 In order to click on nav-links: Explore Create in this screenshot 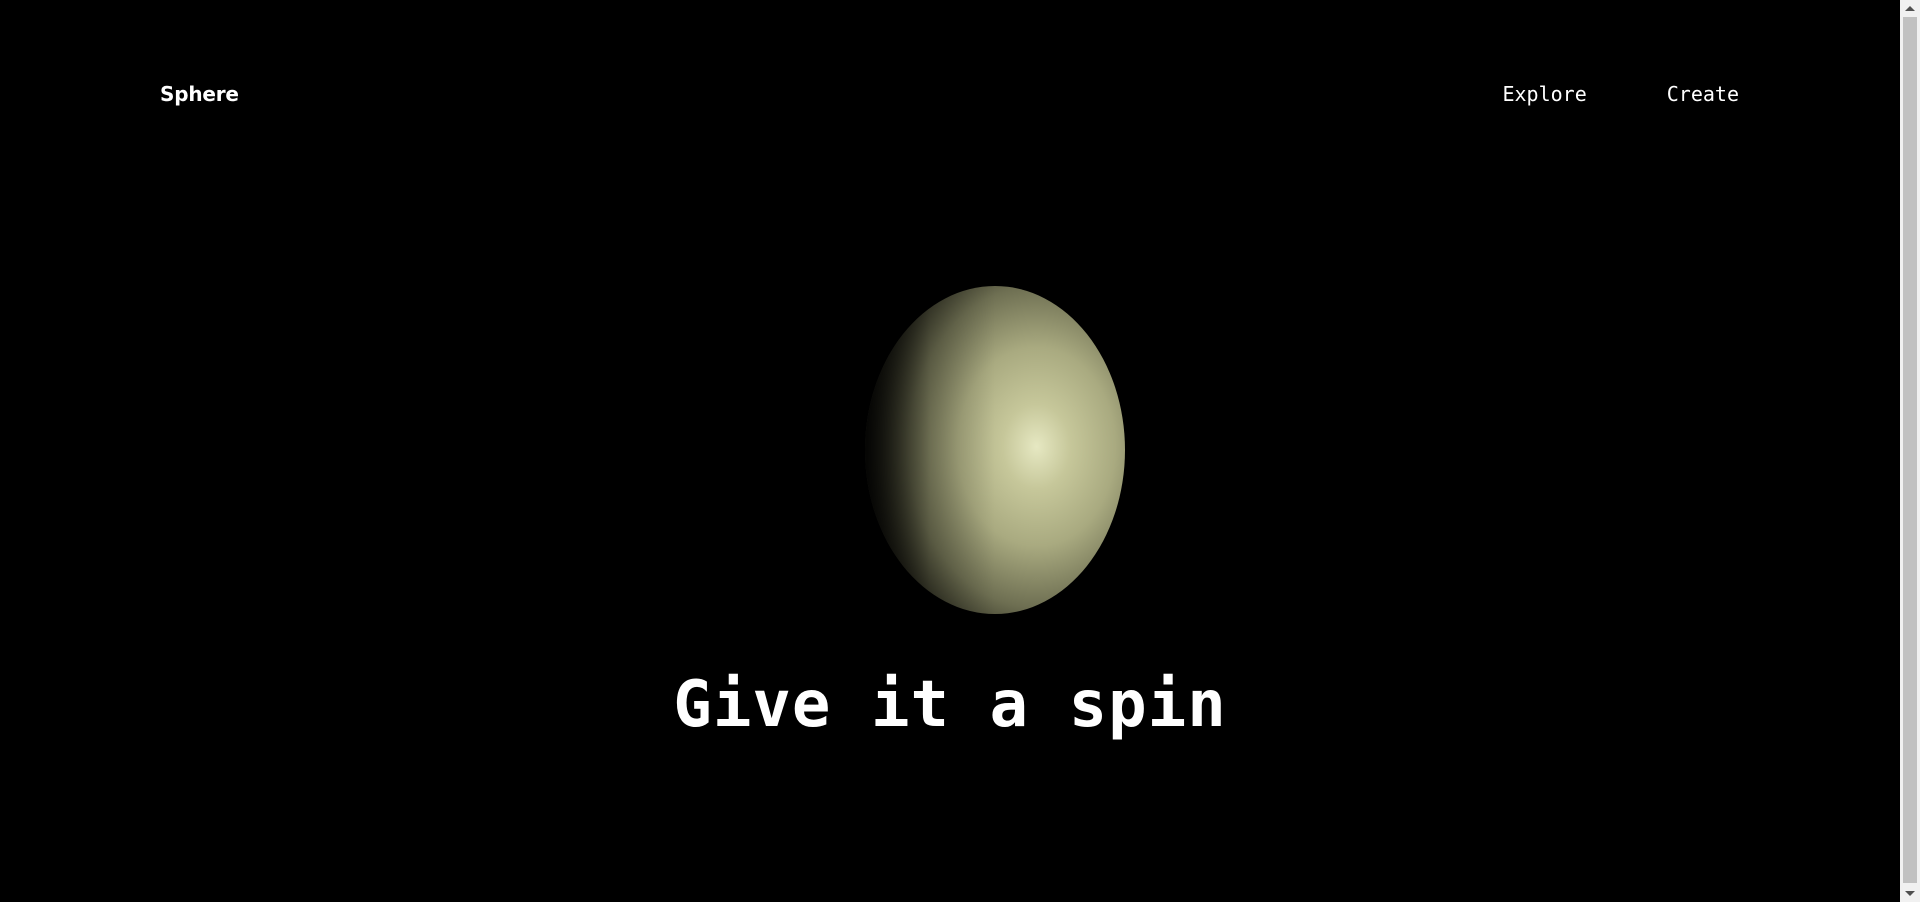, I will do `click(1620, 94)`.